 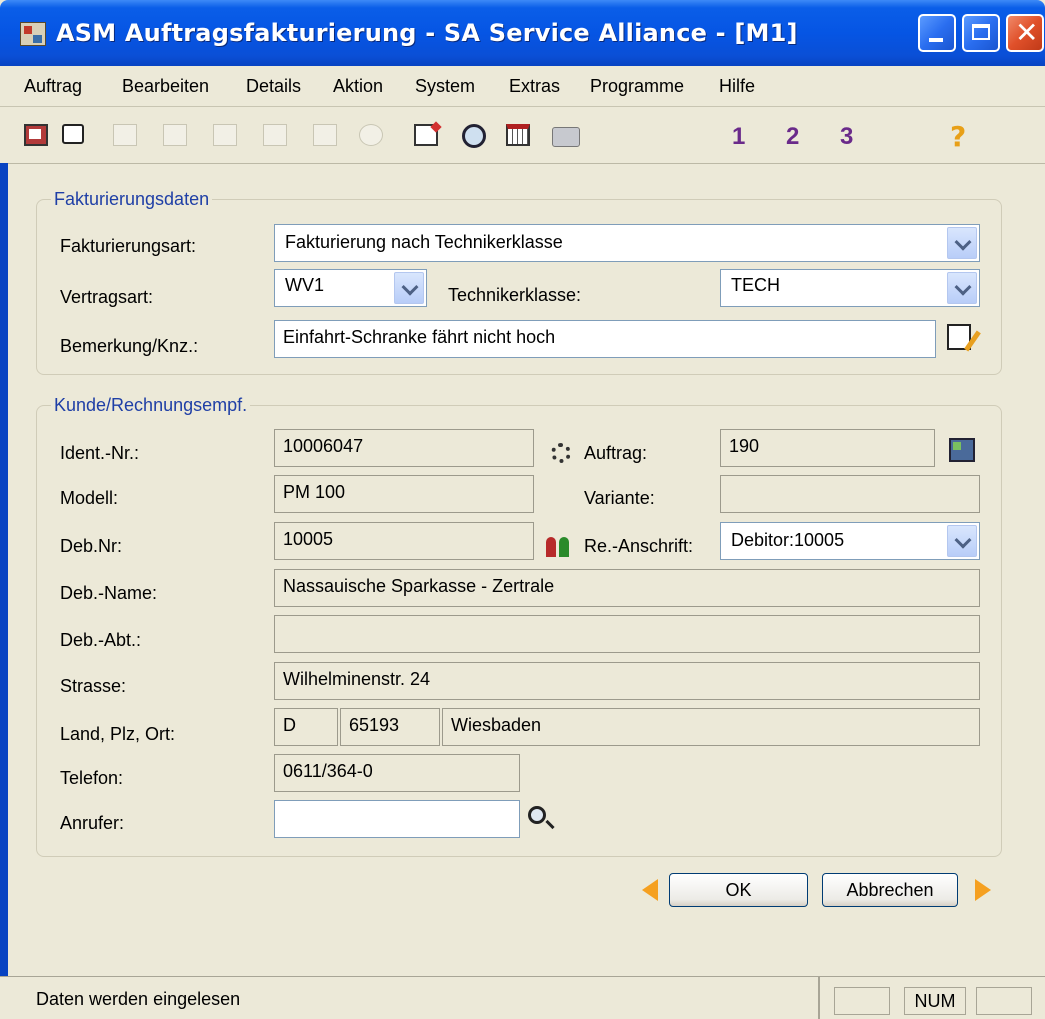 What do you see at coordinates (627, 634) in the screenshot?
I see `debabt-field` at bounding box center [627, 634].